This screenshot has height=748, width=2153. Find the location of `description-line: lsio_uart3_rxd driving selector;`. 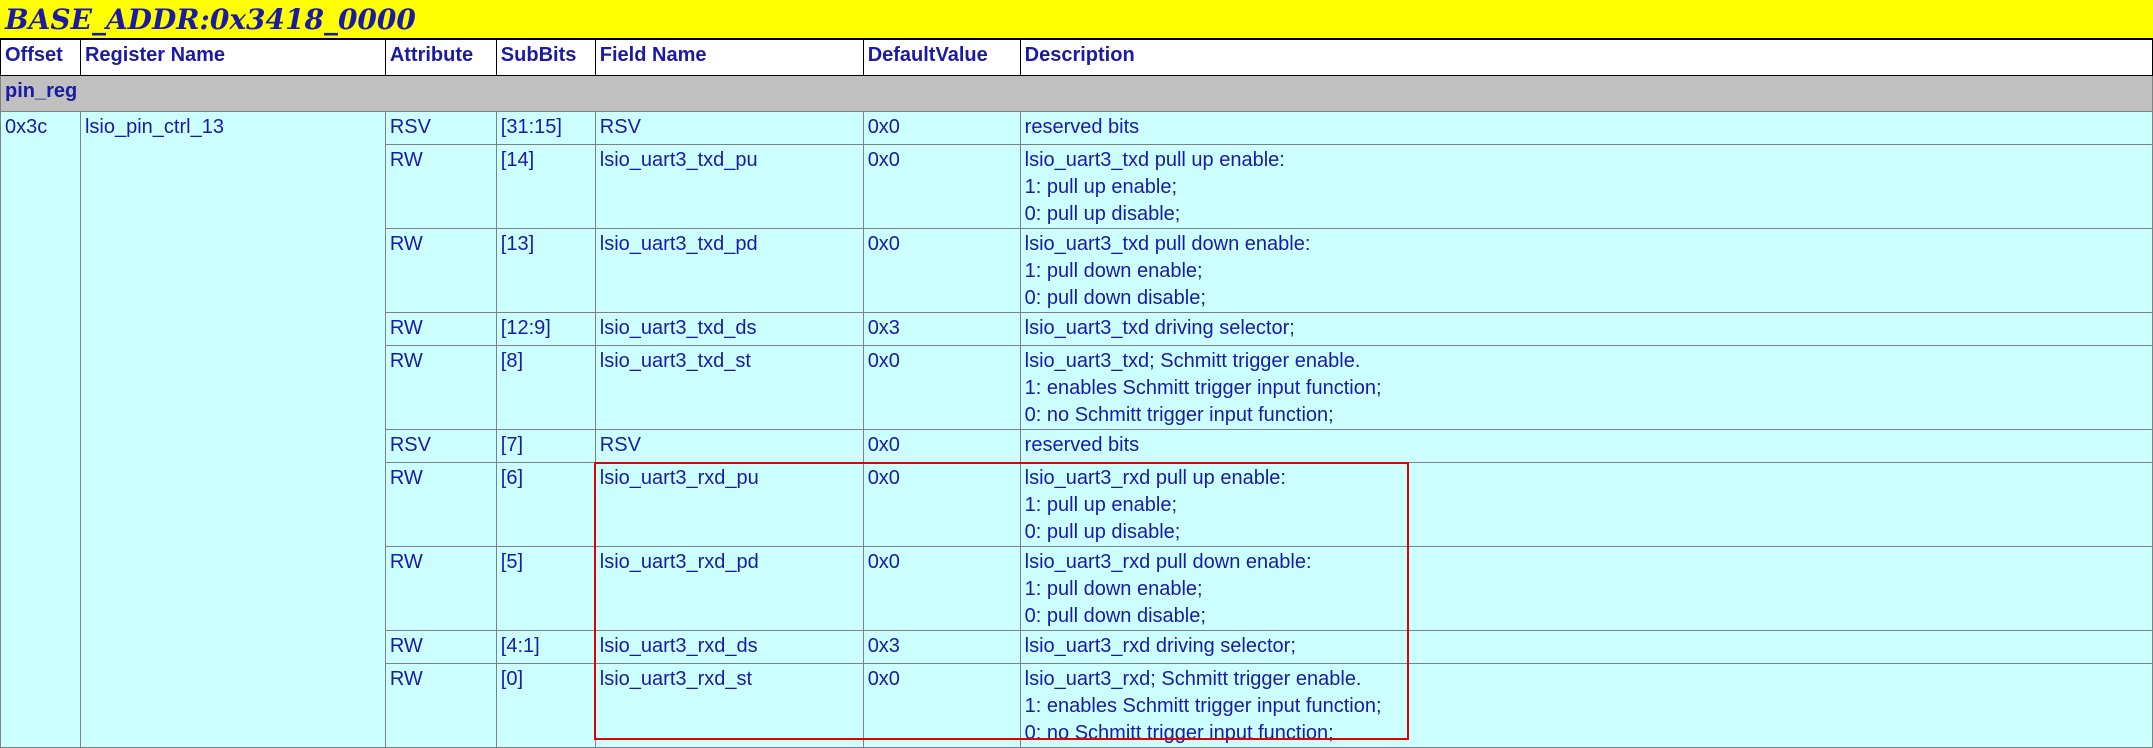

description-line: lsio_uart3_rxd driving selector; is located at coordinates (1160, 646).